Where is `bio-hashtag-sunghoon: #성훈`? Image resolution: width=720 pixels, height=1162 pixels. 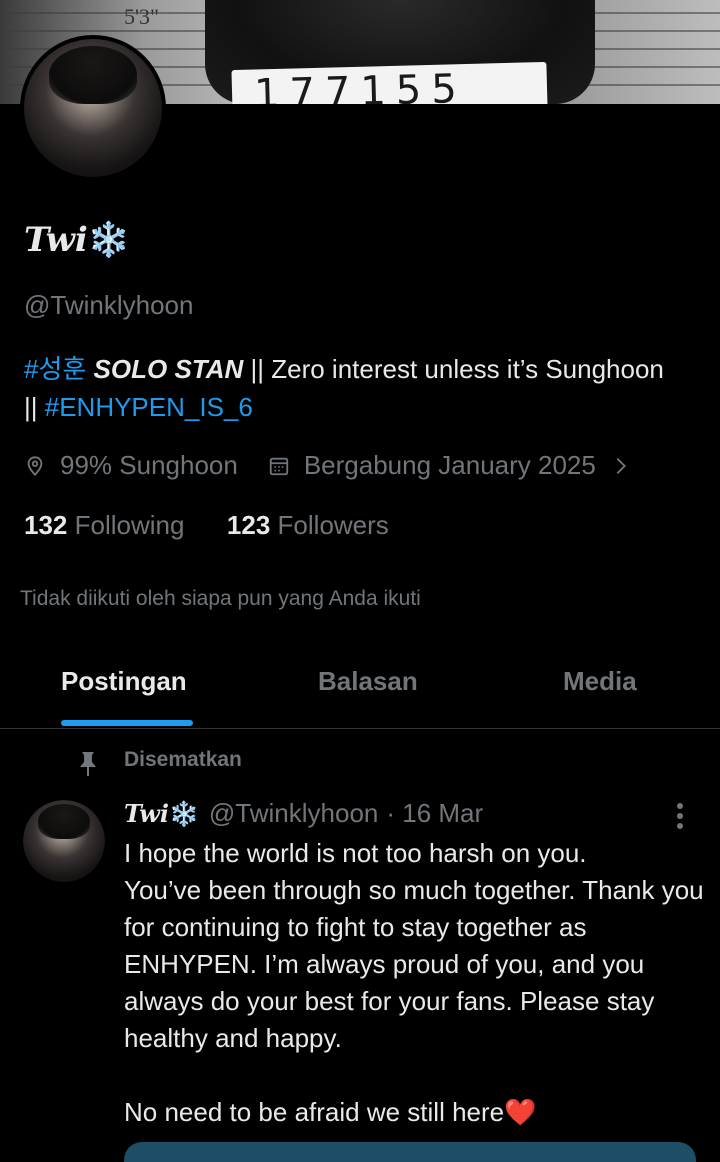 bio-hashtag-sunghoon: #성훈 is located at coordinates (55, 369).